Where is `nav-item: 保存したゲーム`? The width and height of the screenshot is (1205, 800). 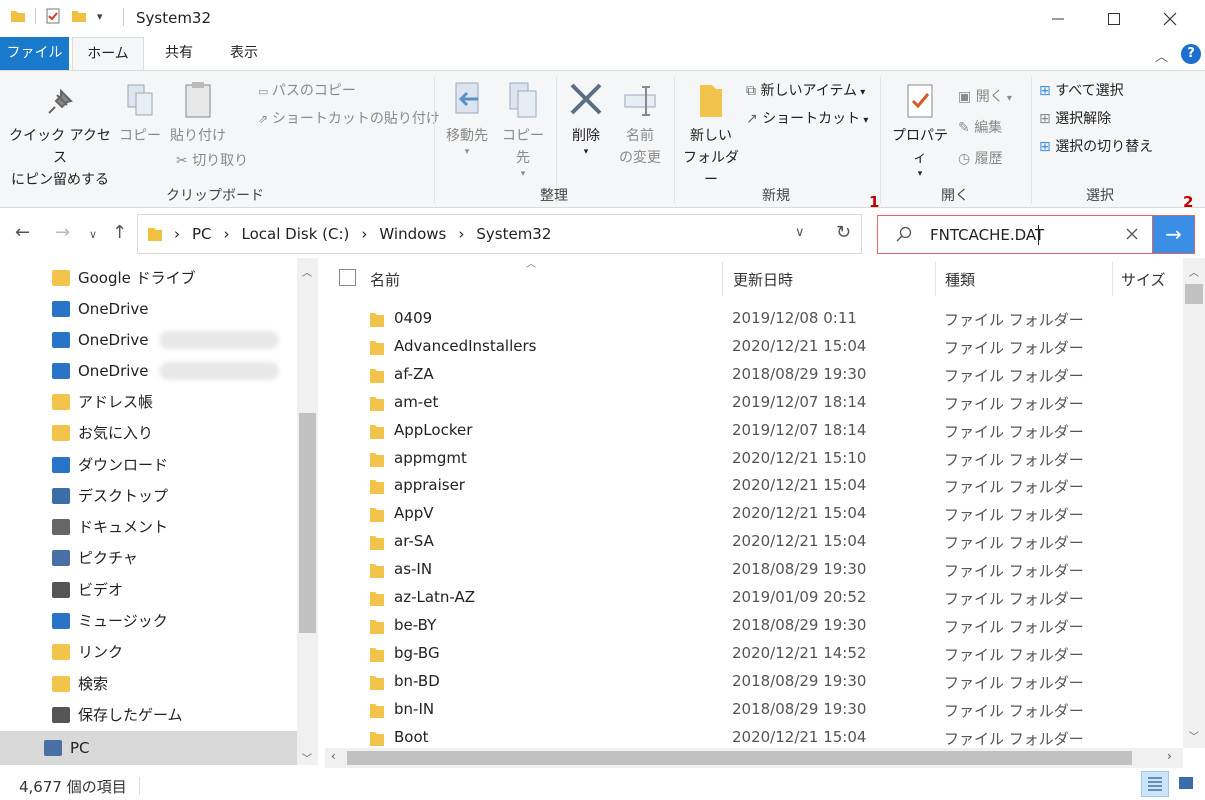
nav-item: 保存したゲーム is located at coordinates (117, 714).